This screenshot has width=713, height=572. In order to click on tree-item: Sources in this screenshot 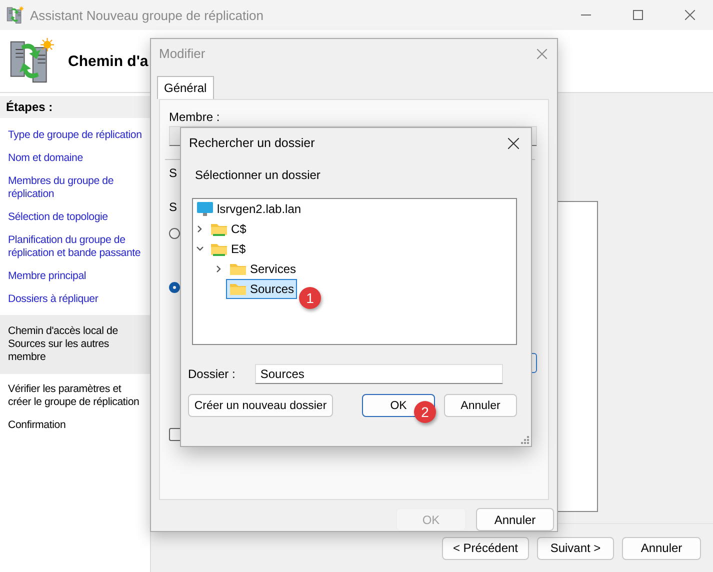, I will do `click(262, 289)`.